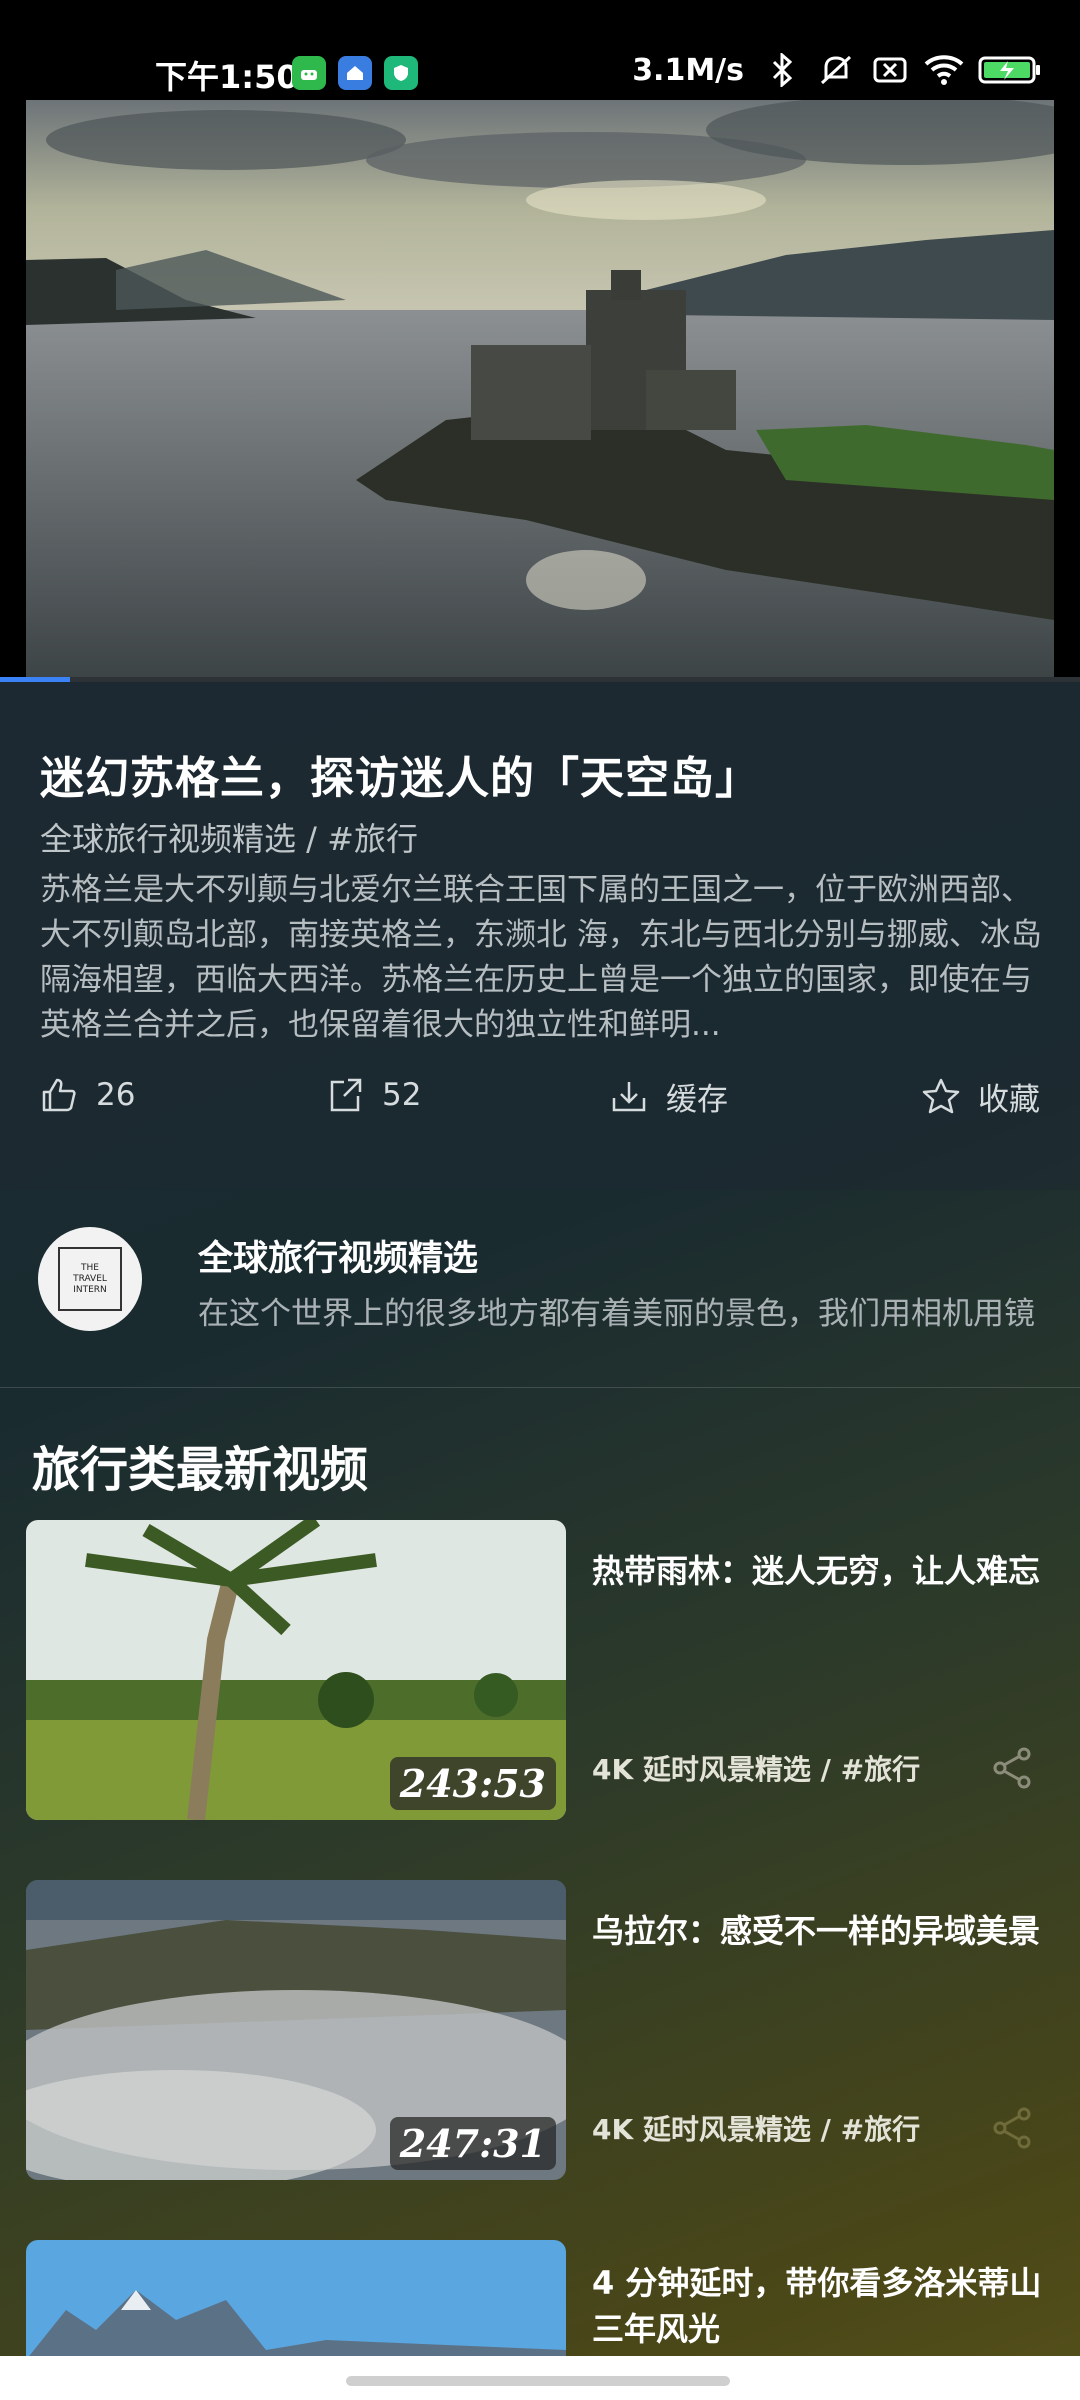  Describe the element at coordinates (688, 70) in the screenshot. I see `network-speed: 3.1M/s` at that location.